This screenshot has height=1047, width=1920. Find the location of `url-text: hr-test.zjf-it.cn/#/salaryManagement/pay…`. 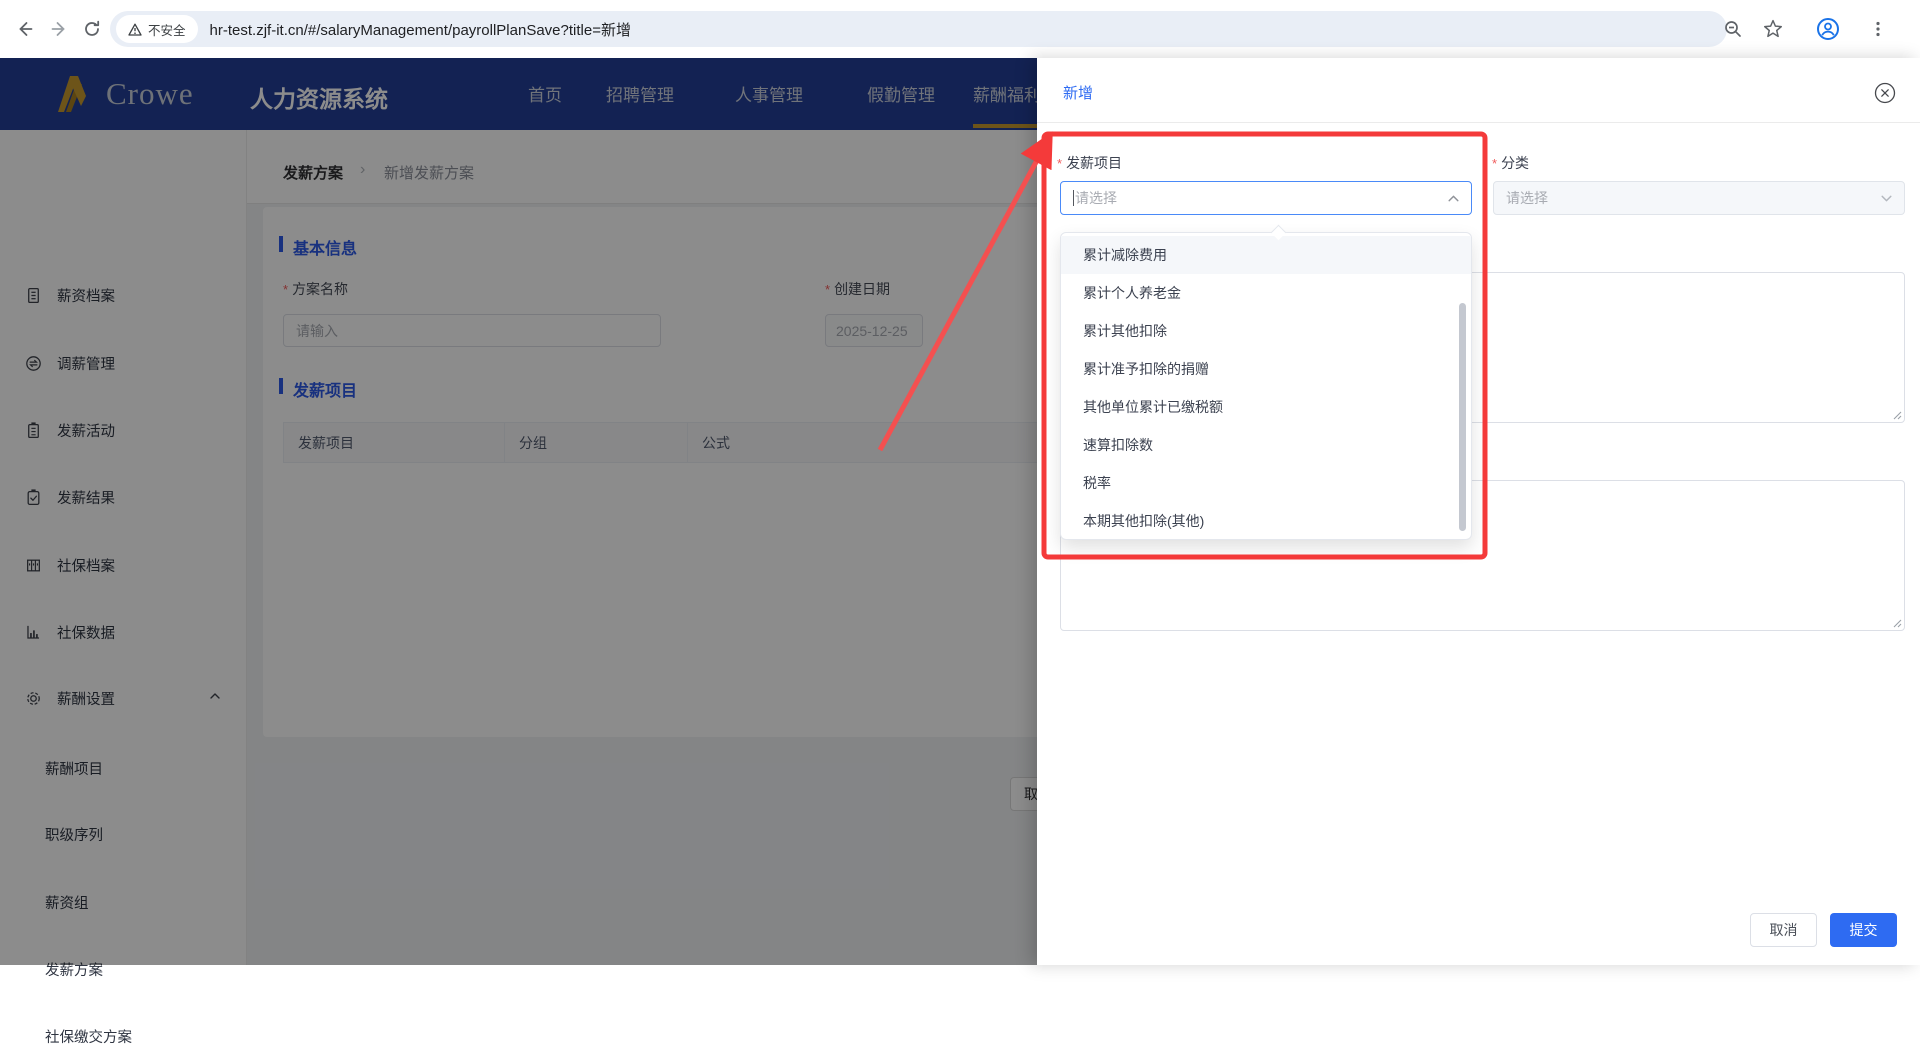

url-text: hr-test.zjf-it.cn/#/salaryManagement/pay… is located at coordinates (420, 30).